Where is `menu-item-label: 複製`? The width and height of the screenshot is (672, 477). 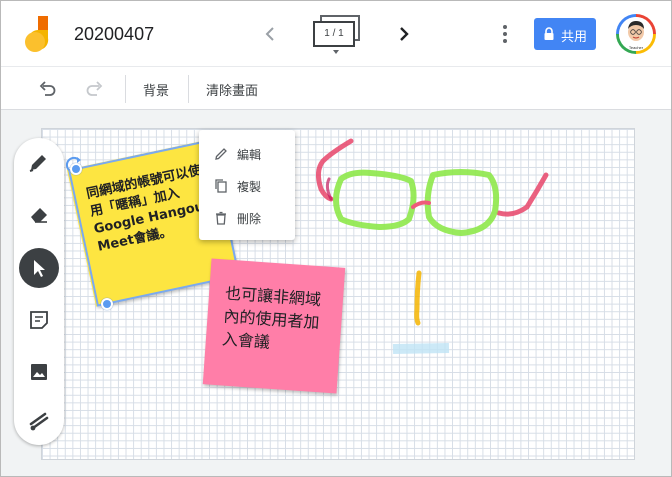 menu-item-label: 複製 is located at coordinates (249, 187).